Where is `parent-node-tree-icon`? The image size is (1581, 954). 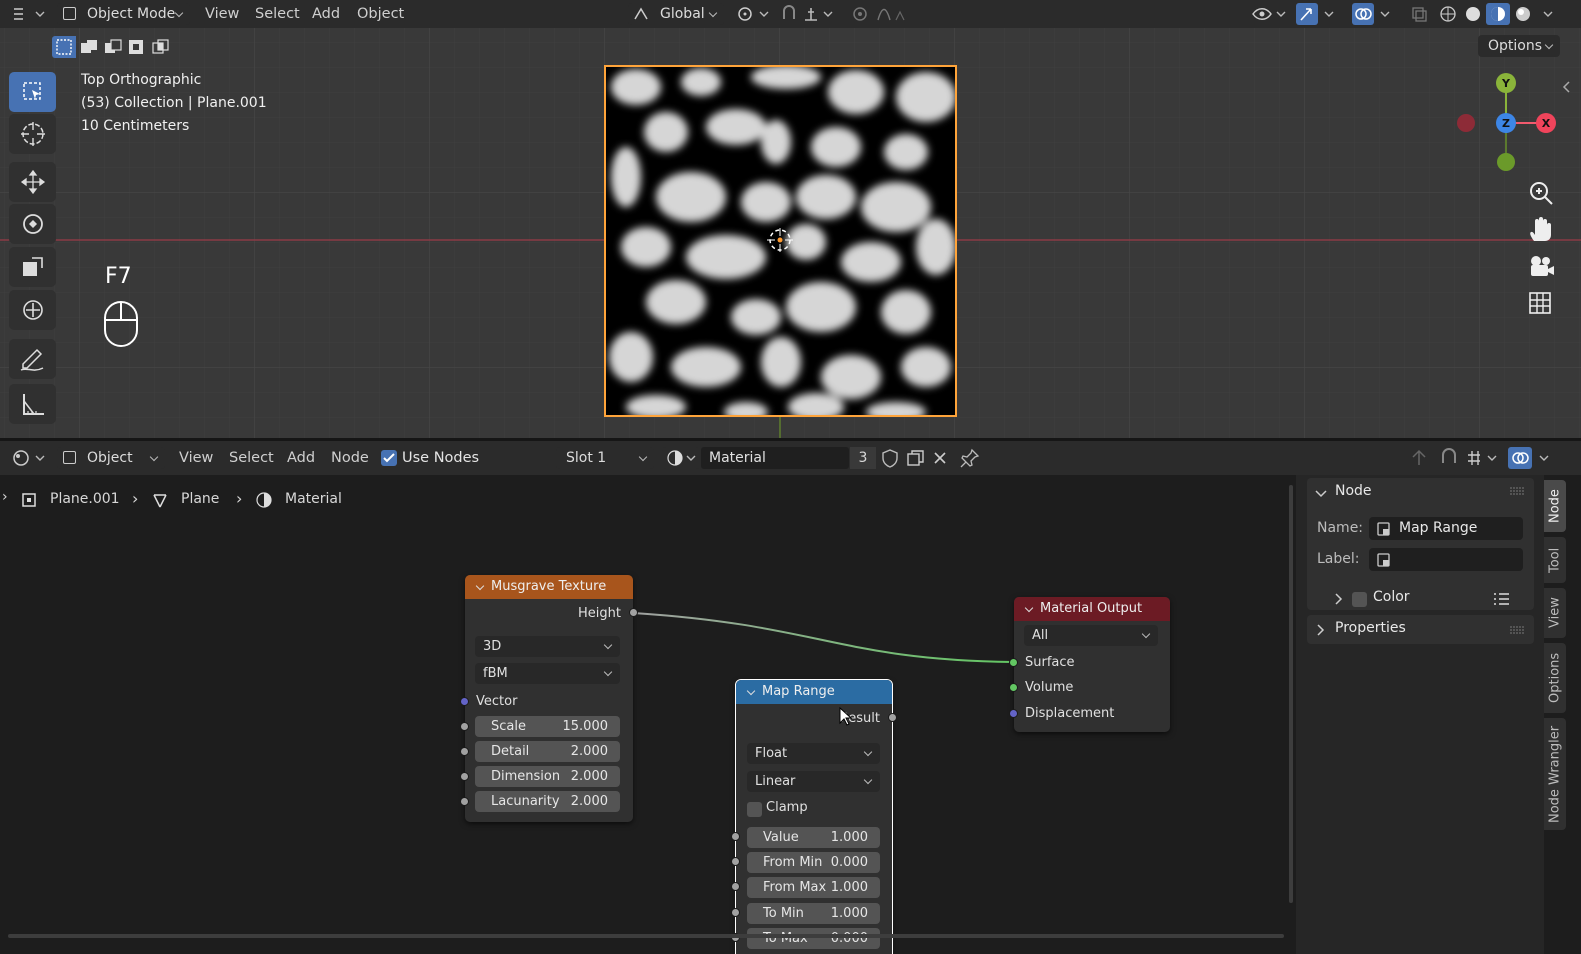 parent-node-tree-icon is located at coordinates (1419, 458).